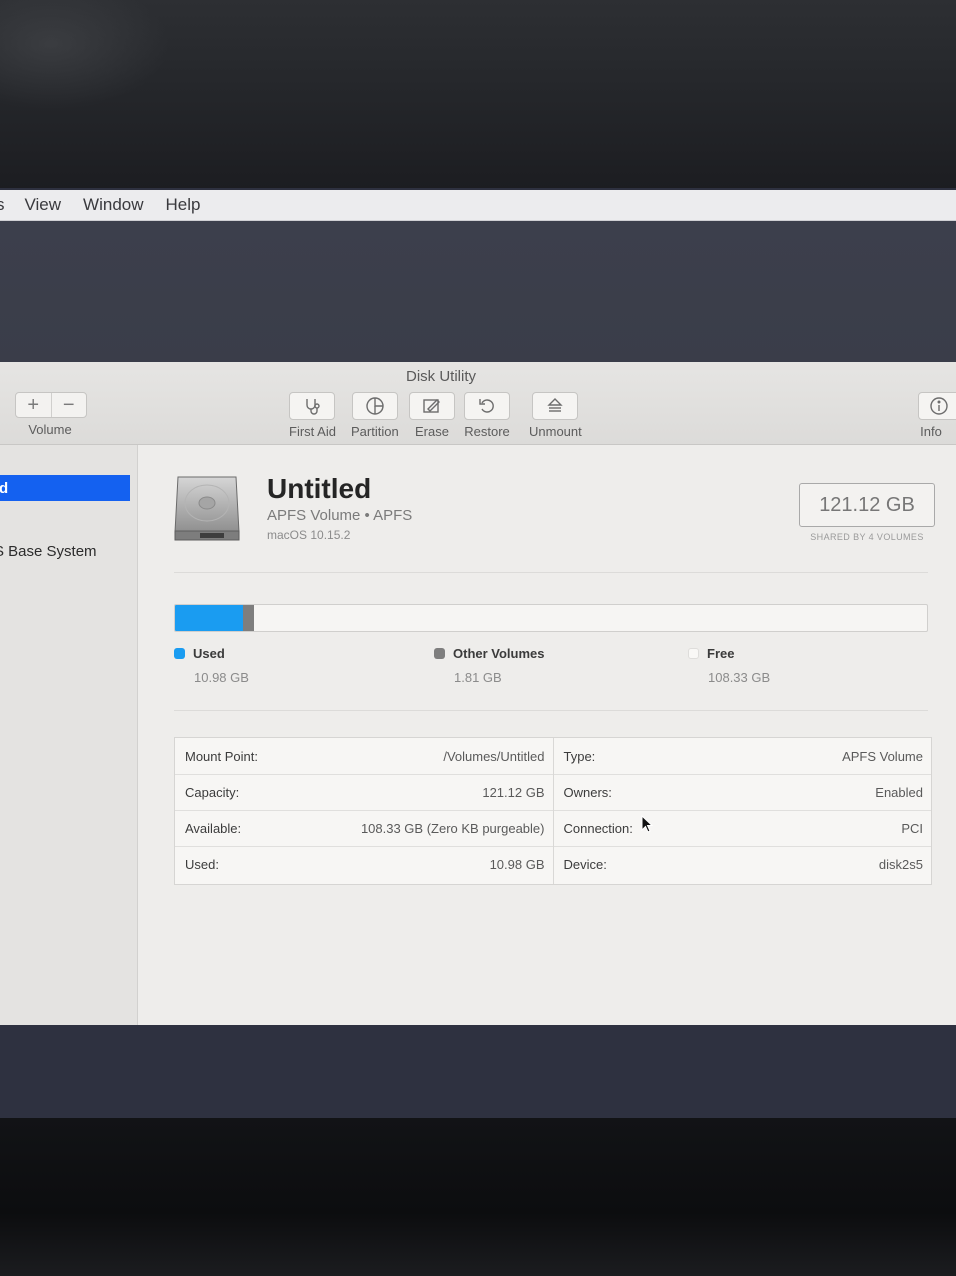 Image resolution: width=956 pixels, height=1276 pixels. What do you see at coordinates (742, 864) in the screenshot?
I see `info-row-device: Device: disk2s5` at bounding box center [742, 864].